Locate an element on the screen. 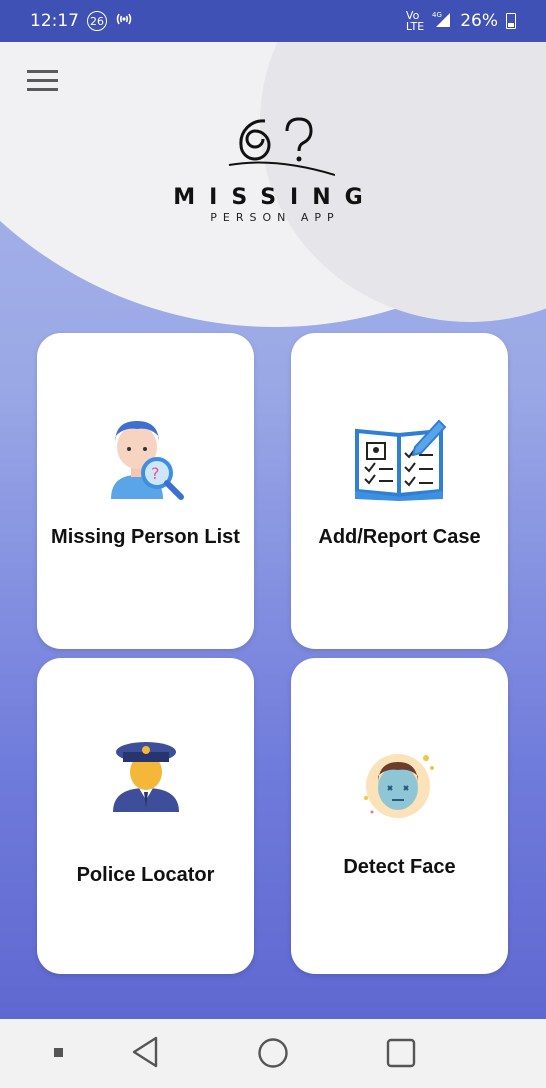 The width and height of the screenshot is (546, 1088). app-logo: MISSING PERSON APP is located at coordinates (275, 177).